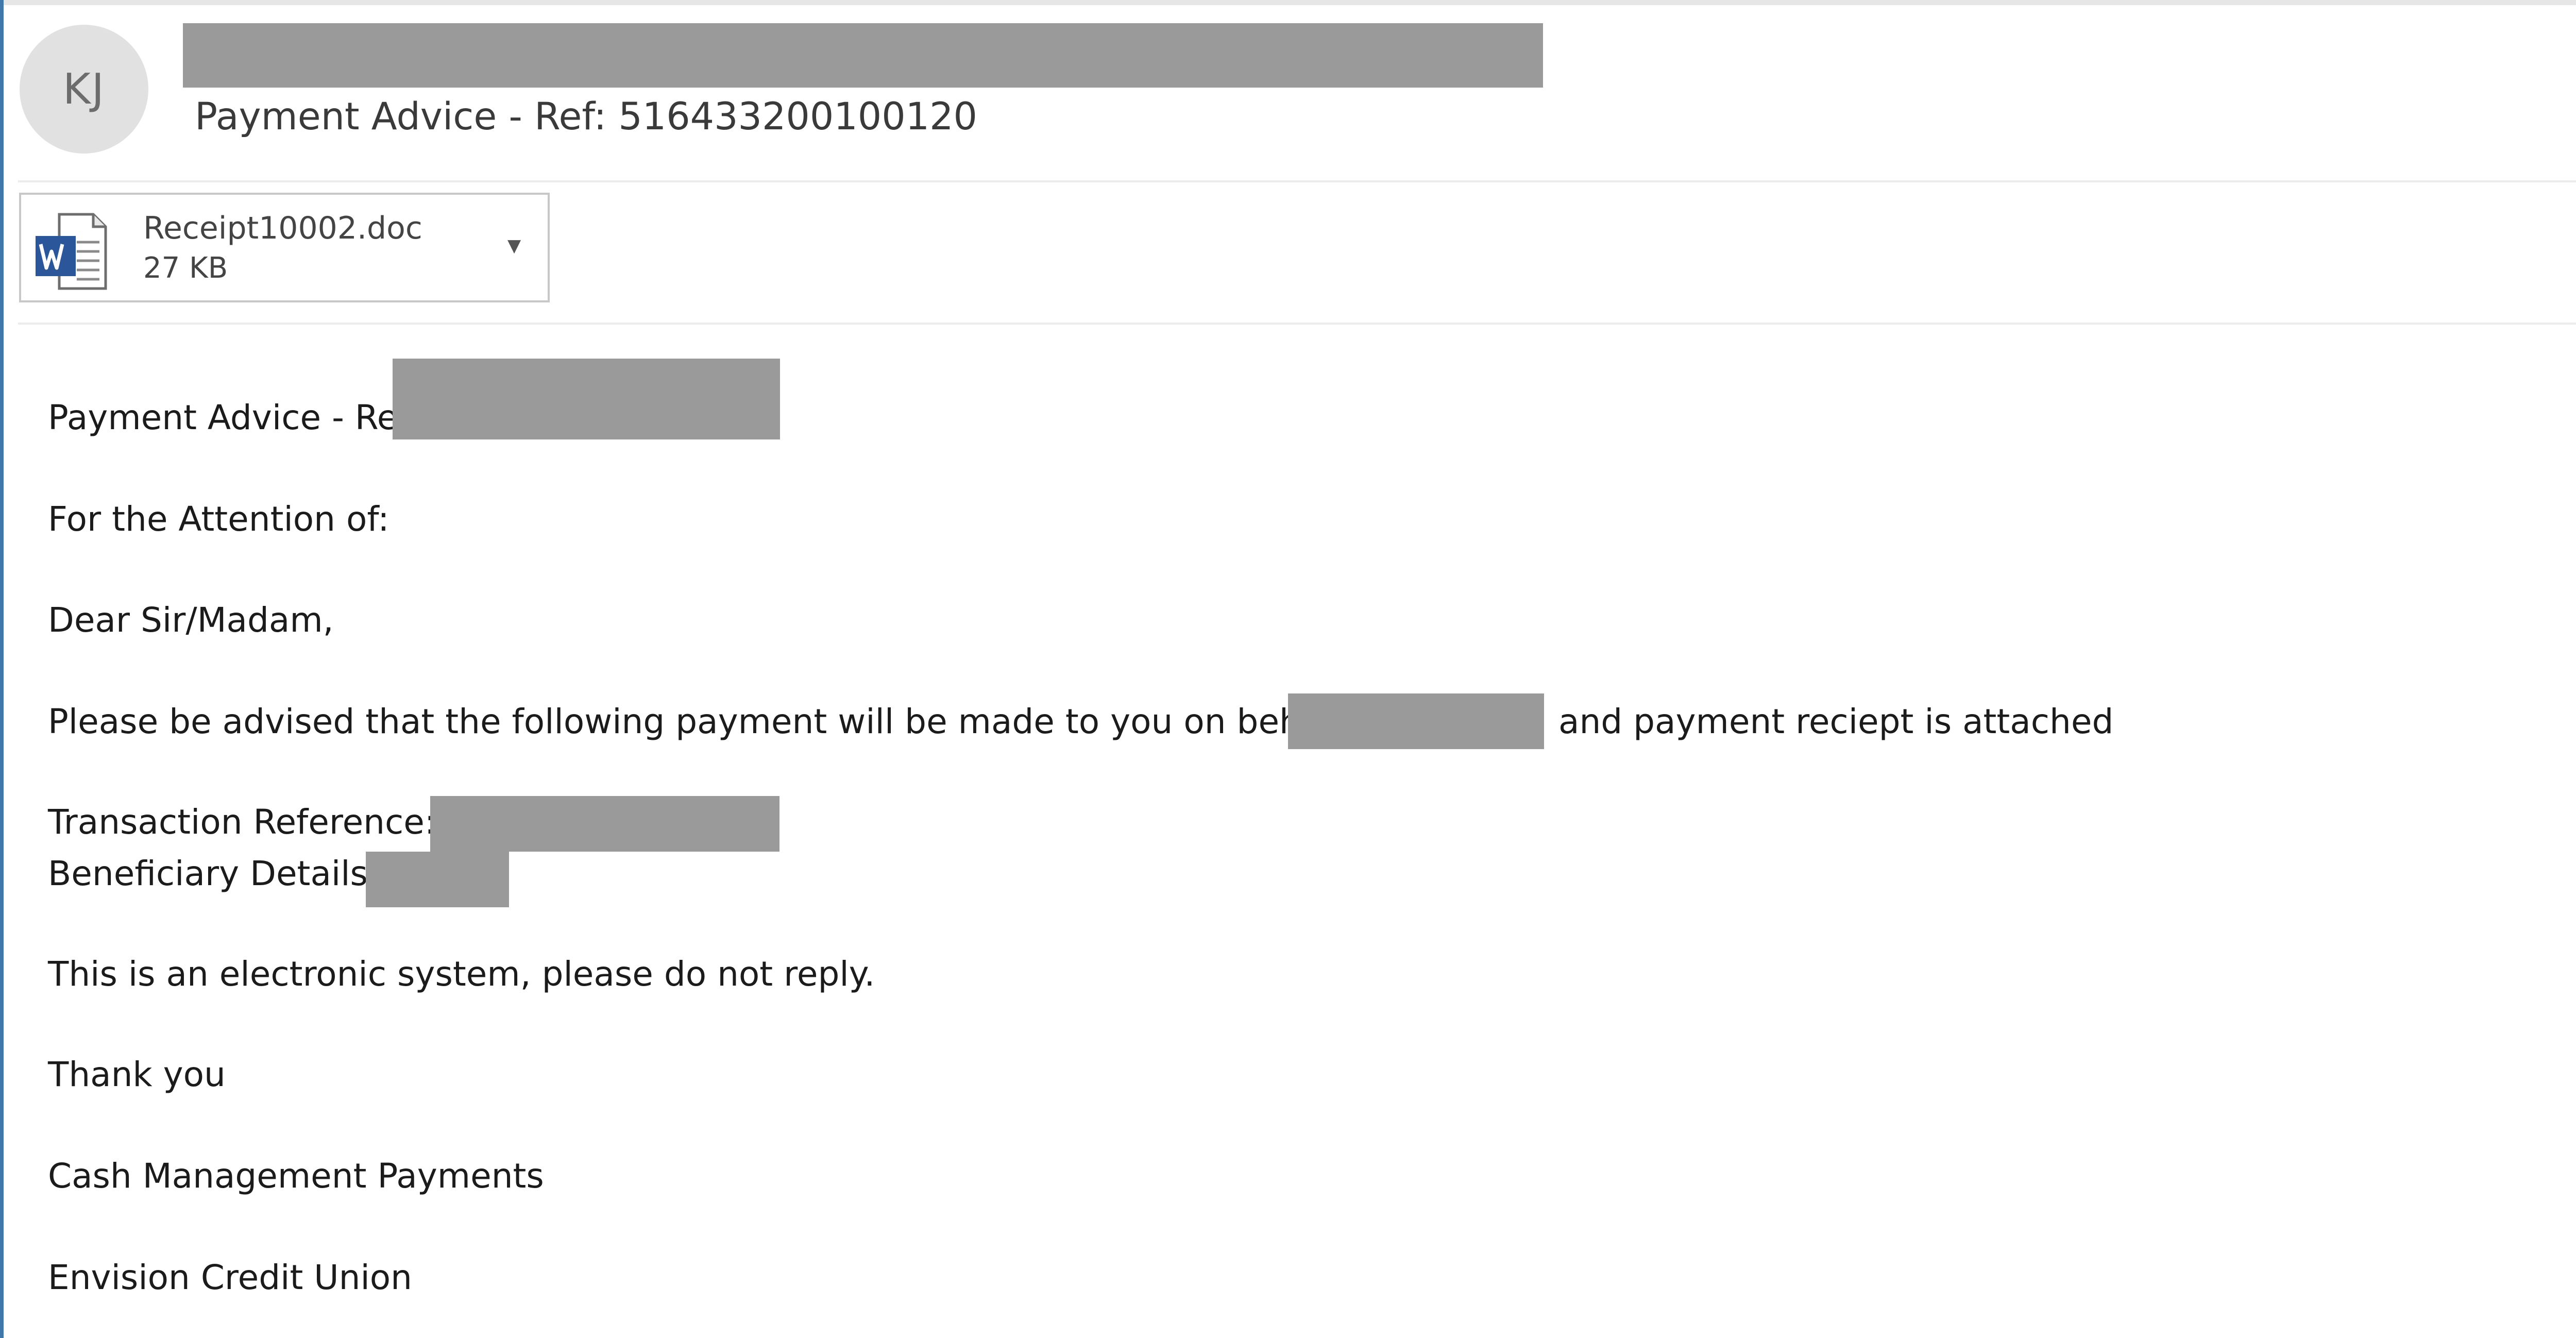 The width and height of the screenshot is (2576, 1338). I want to click on sender-redaction, so click(863, 55).